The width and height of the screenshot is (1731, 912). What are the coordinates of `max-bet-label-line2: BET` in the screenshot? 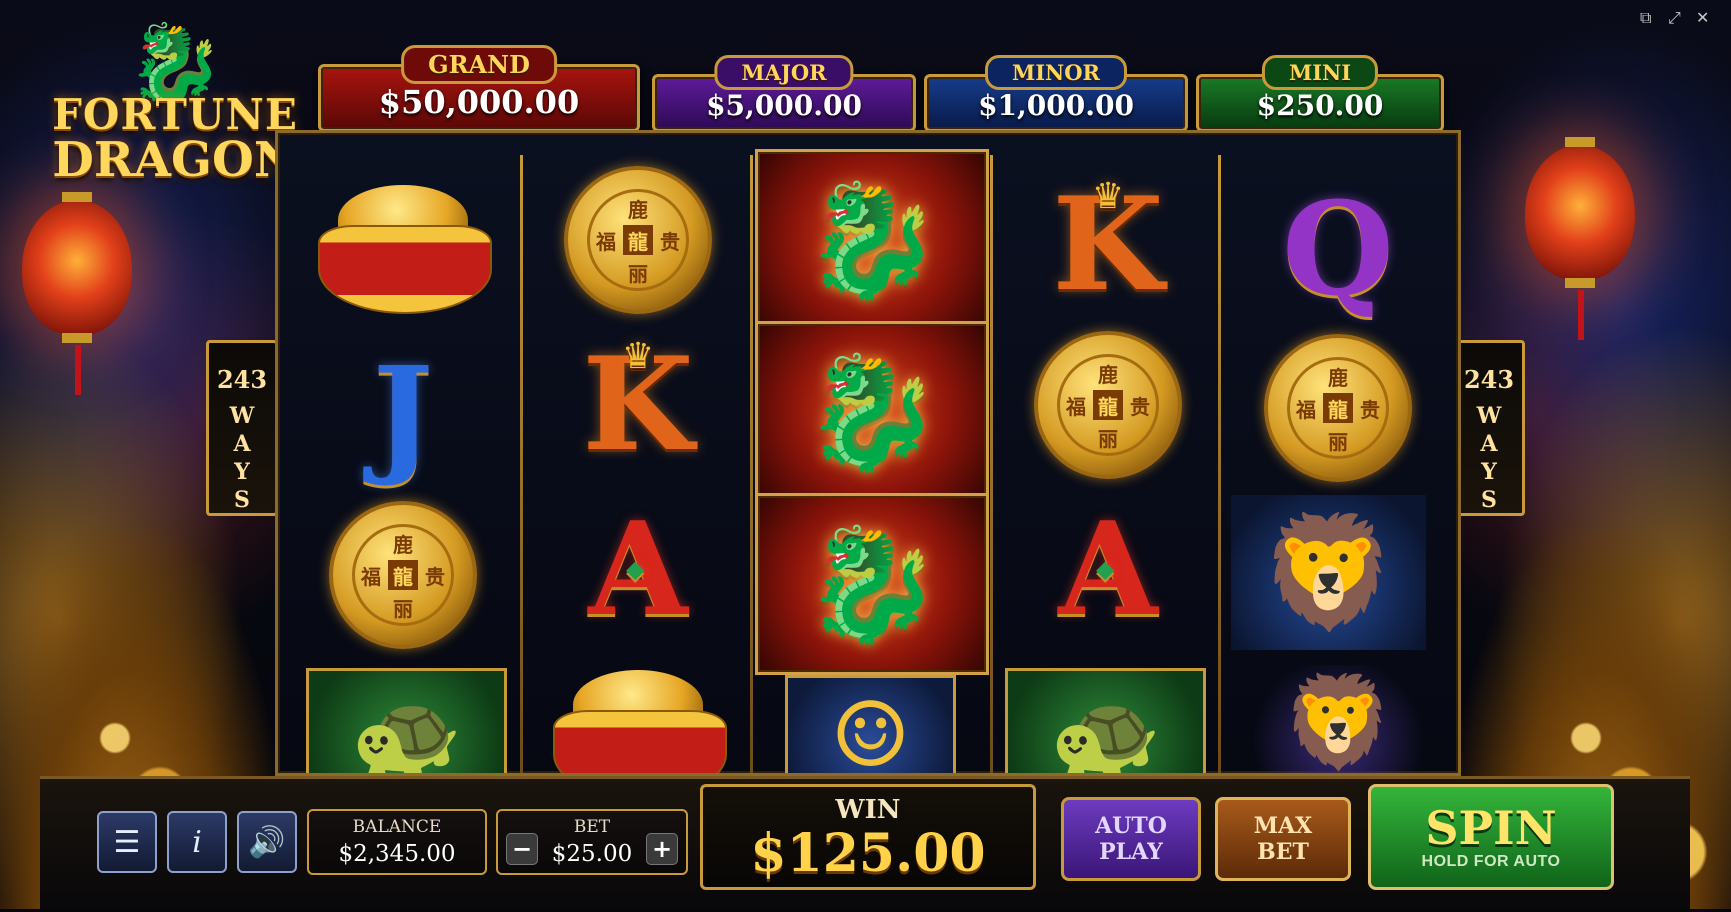 It's located at (1283, 852).